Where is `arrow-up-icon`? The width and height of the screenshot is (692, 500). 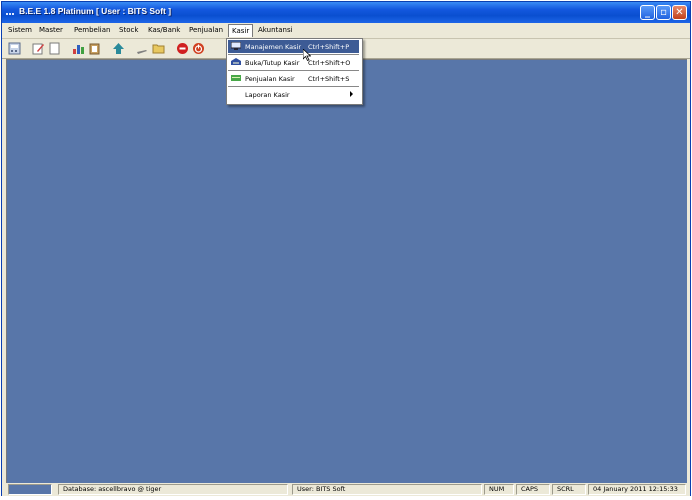
arrow-up-icon is located at coordinates (118, 48).